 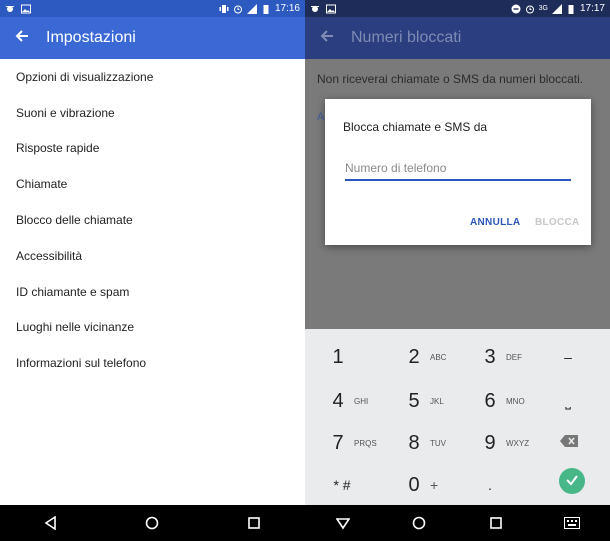 I want to click on key-digit: ., so click(x=490, y=485).